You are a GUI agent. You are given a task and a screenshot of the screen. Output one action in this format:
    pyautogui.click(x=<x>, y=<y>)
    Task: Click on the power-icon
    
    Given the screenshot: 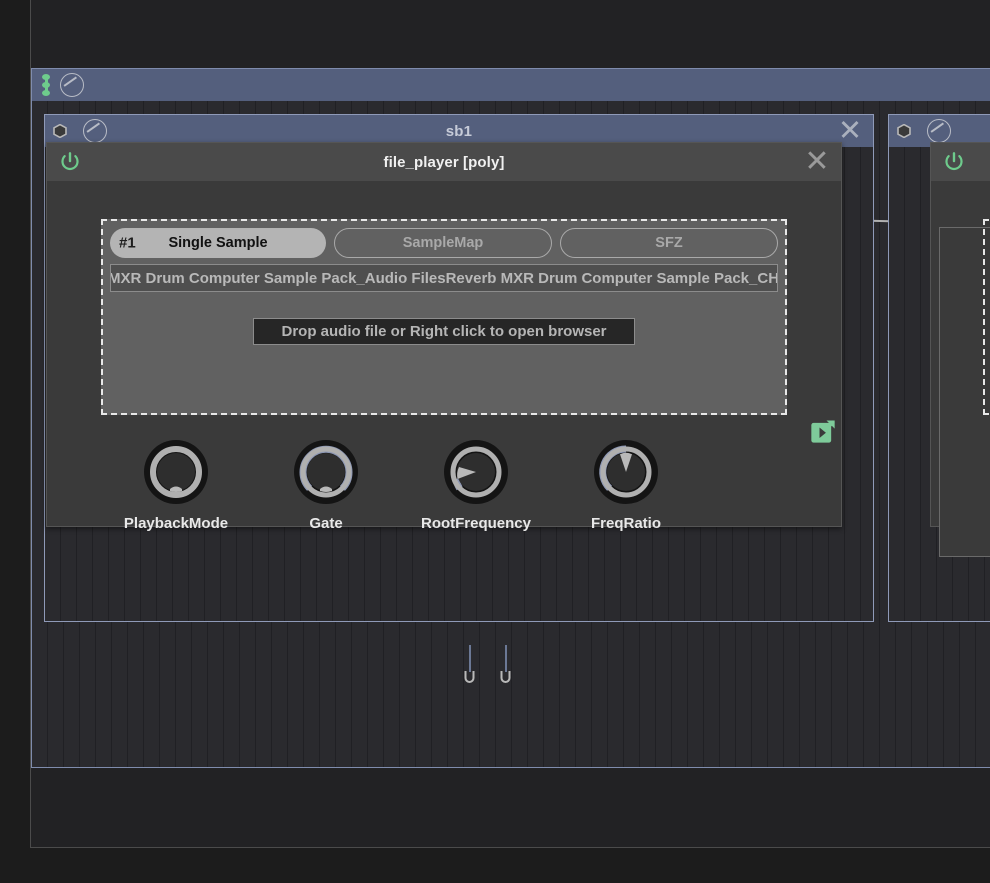 What is the action you would take?
    pyautogui.click(x=70, y=162)
    